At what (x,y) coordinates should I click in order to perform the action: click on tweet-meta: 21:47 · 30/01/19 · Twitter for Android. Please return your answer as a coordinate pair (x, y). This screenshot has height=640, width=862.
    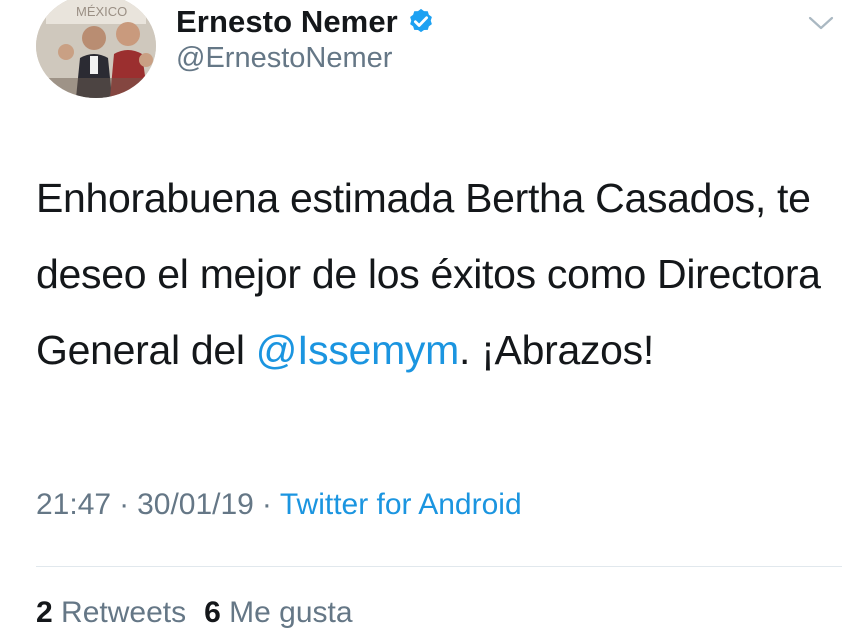
    Looking at the image, I should click on (279, 505).